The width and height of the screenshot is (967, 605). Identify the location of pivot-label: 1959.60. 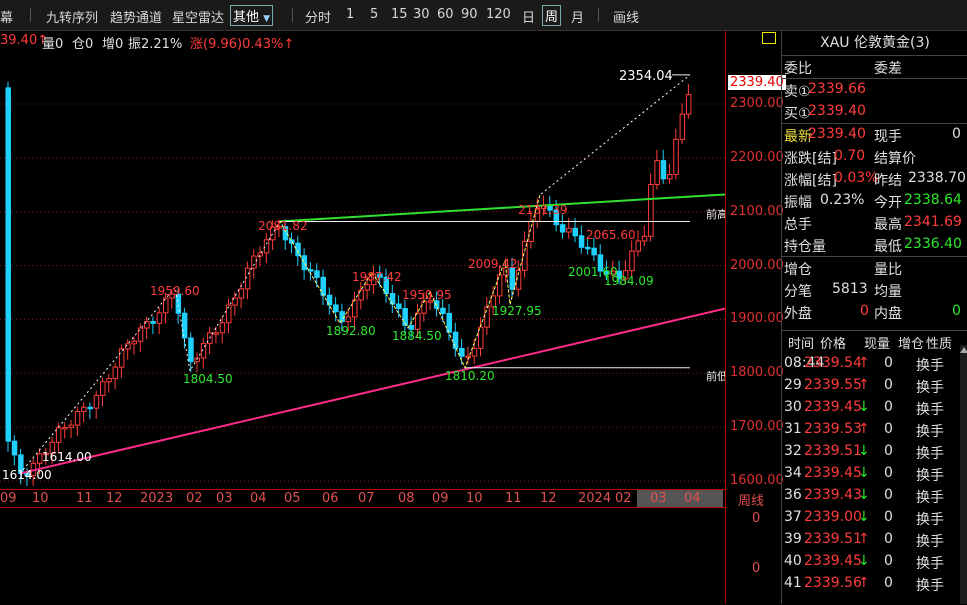
(175, 291).